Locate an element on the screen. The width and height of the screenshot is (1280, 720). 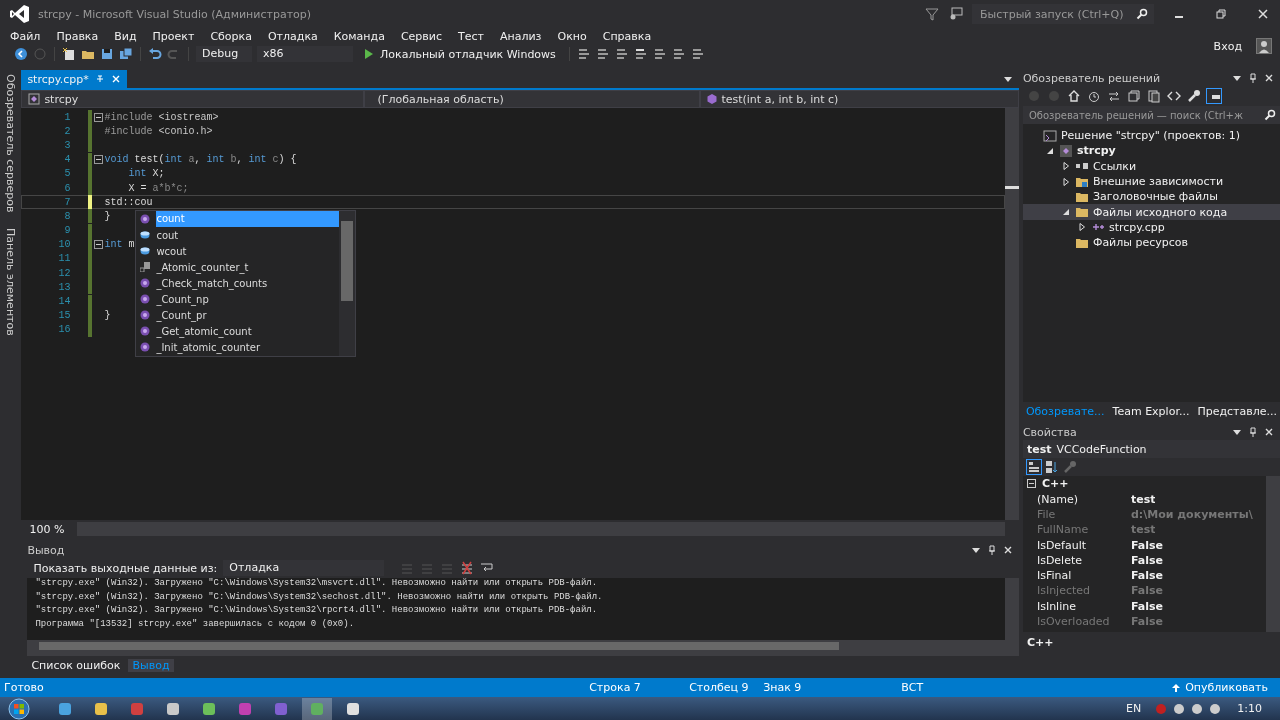
sign-in-link: Вход is located at coordinates (1227, 46).